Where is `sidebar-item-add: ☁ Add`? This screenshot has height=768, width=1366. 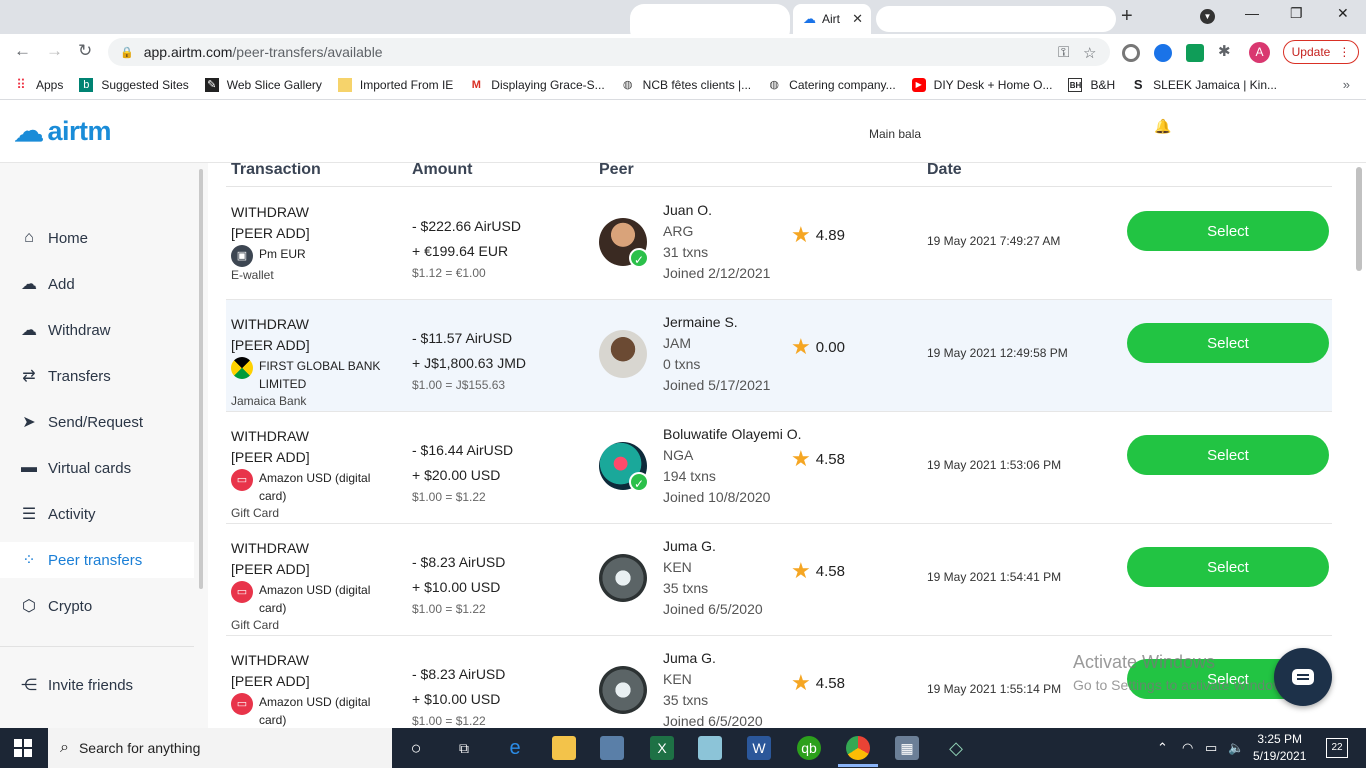
sidebar-item-add: ☁ Add is located at coordinates (97, 284).